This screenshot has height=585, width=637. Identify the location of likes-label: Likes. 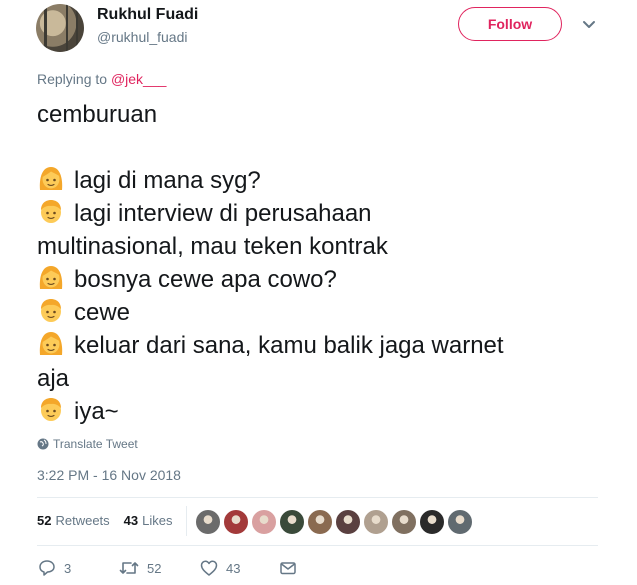
(157, 520).